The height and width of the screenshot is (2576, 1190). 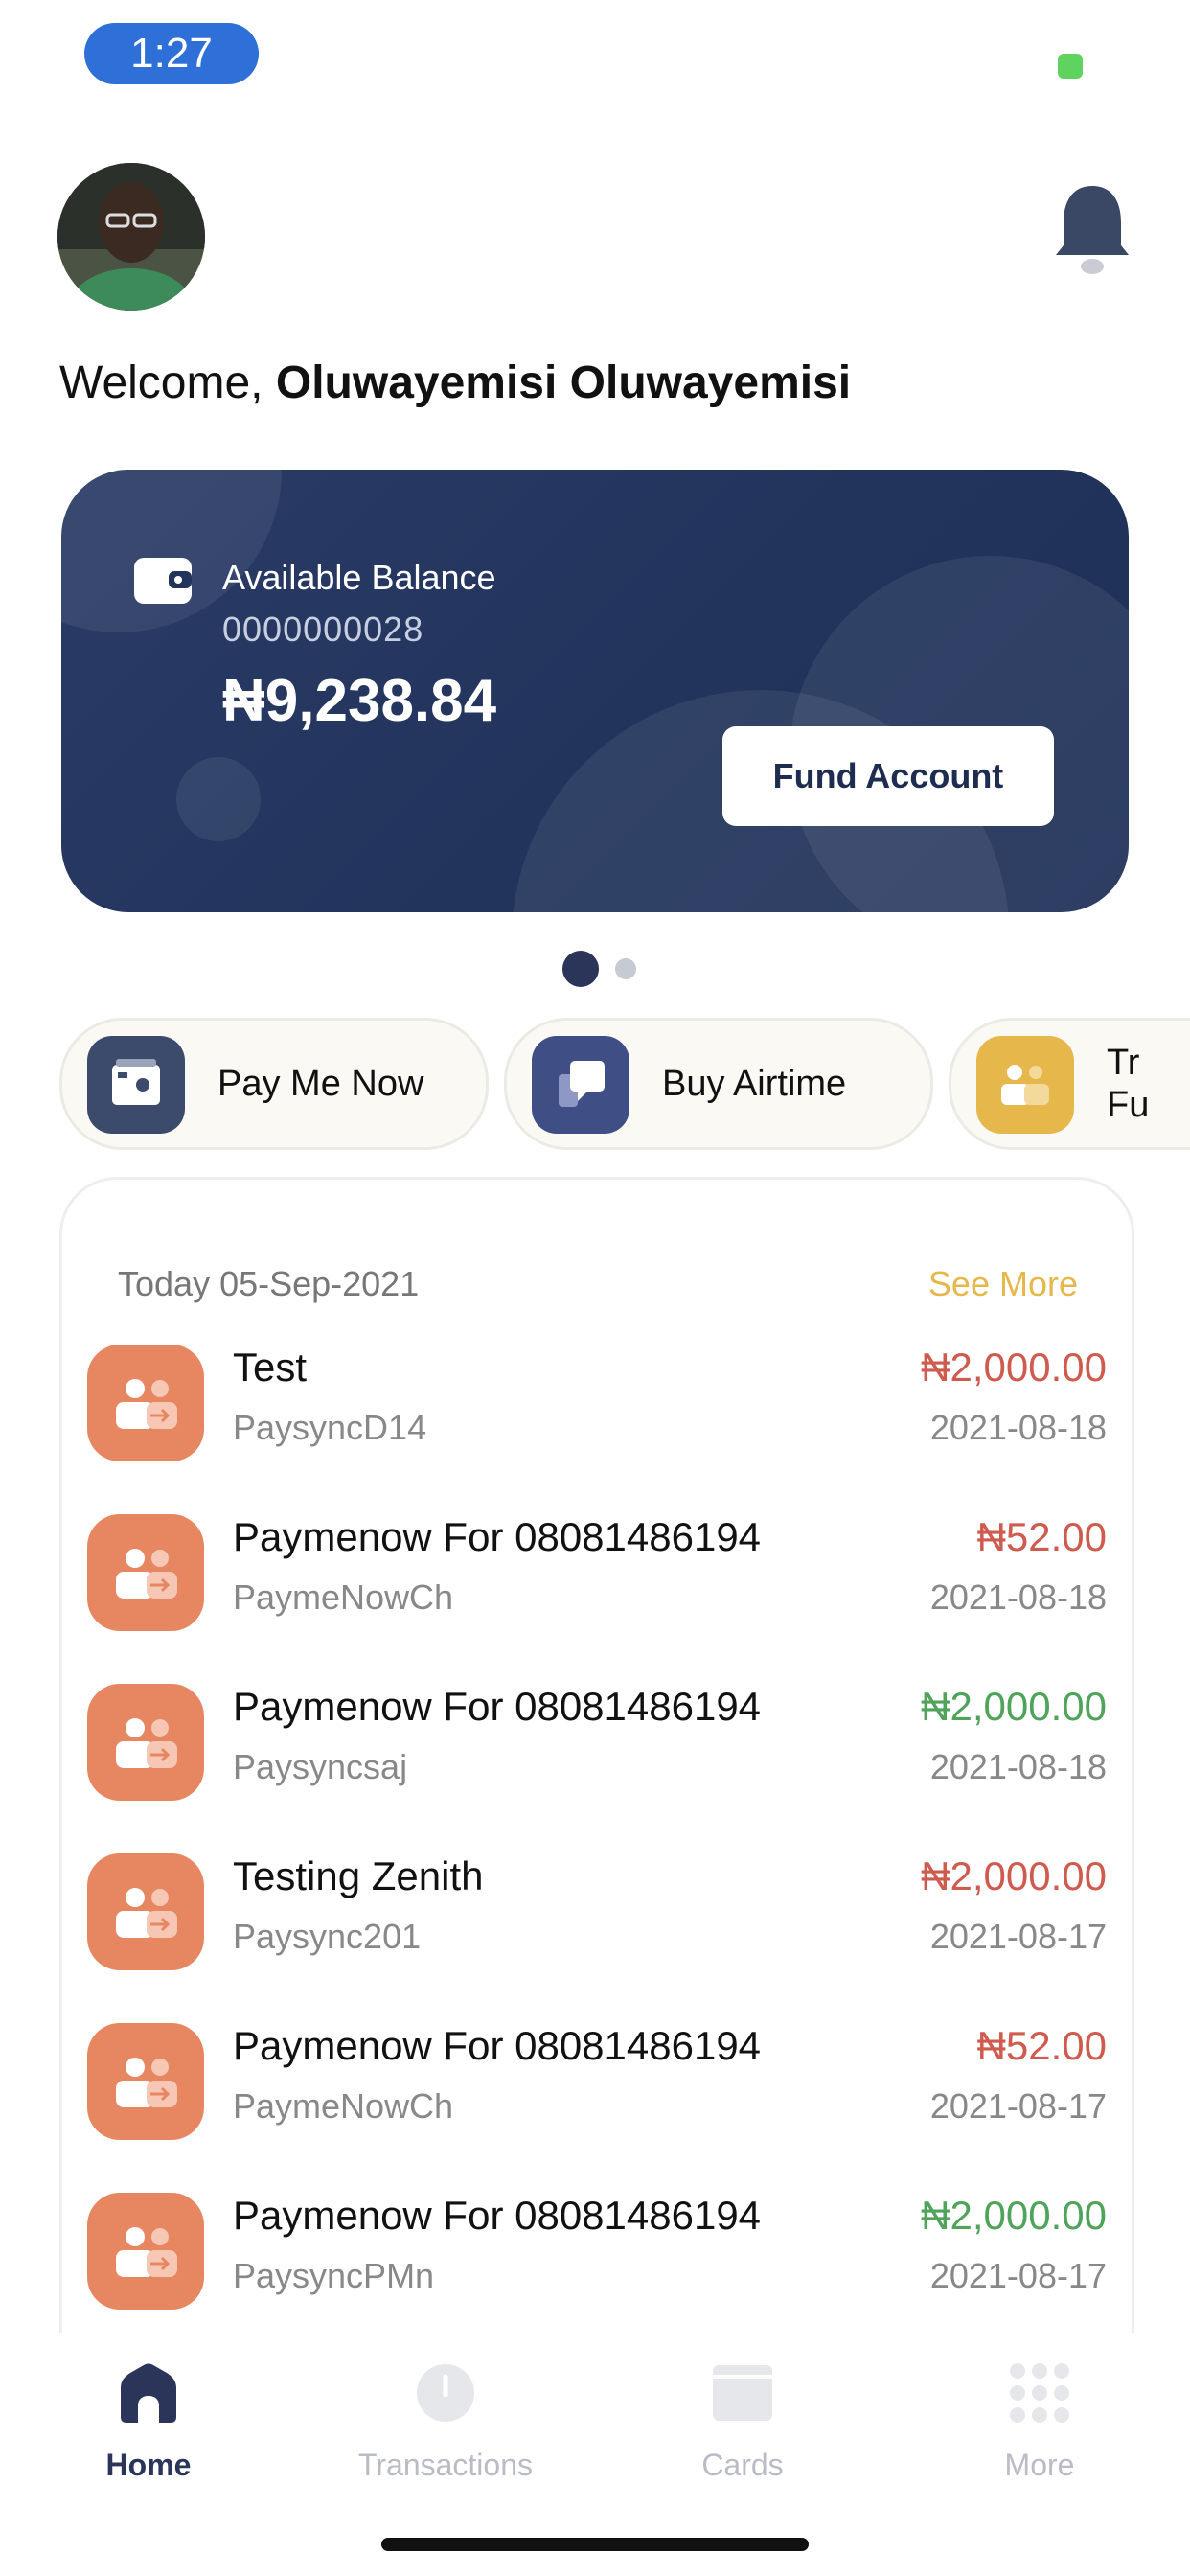 I want to click on nav-label: More, so click(x=1039, y=2465).